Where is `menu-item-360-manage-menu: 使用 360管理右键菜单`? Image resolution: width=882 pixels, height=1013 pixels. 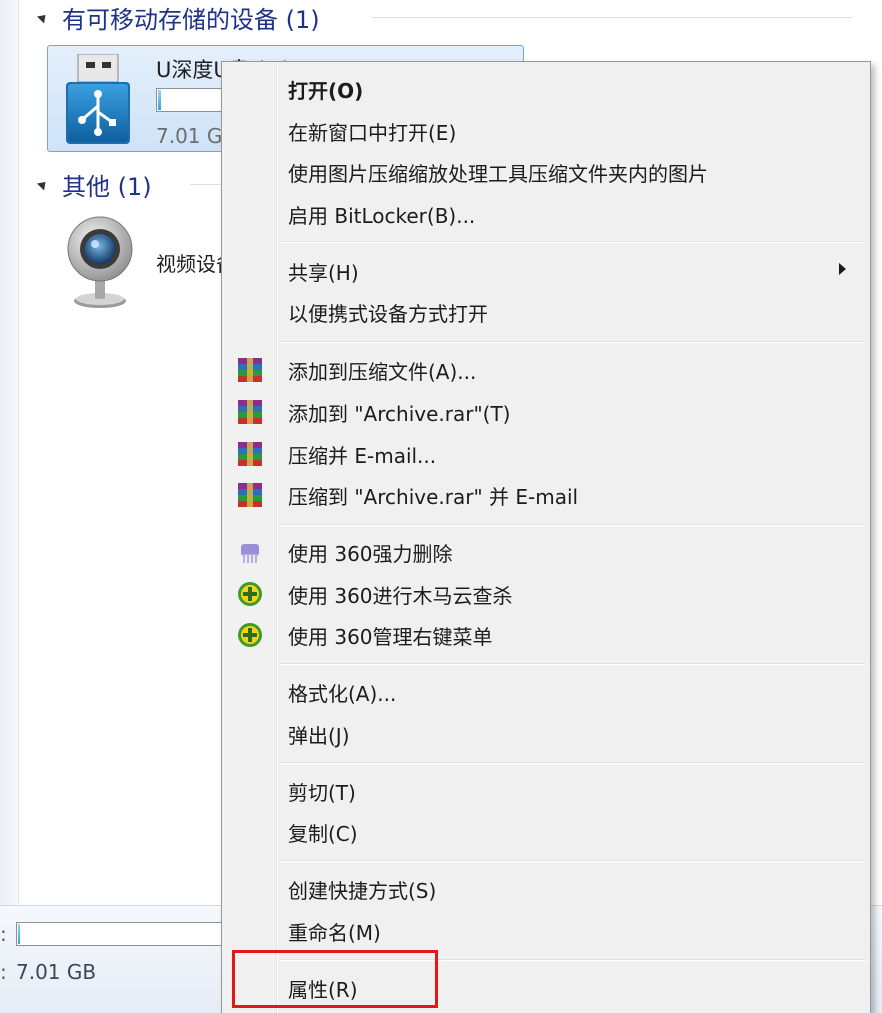
menu-item-360-manage-menu: 使用 360管理右键菜单 is located at coordinates (546, 634).